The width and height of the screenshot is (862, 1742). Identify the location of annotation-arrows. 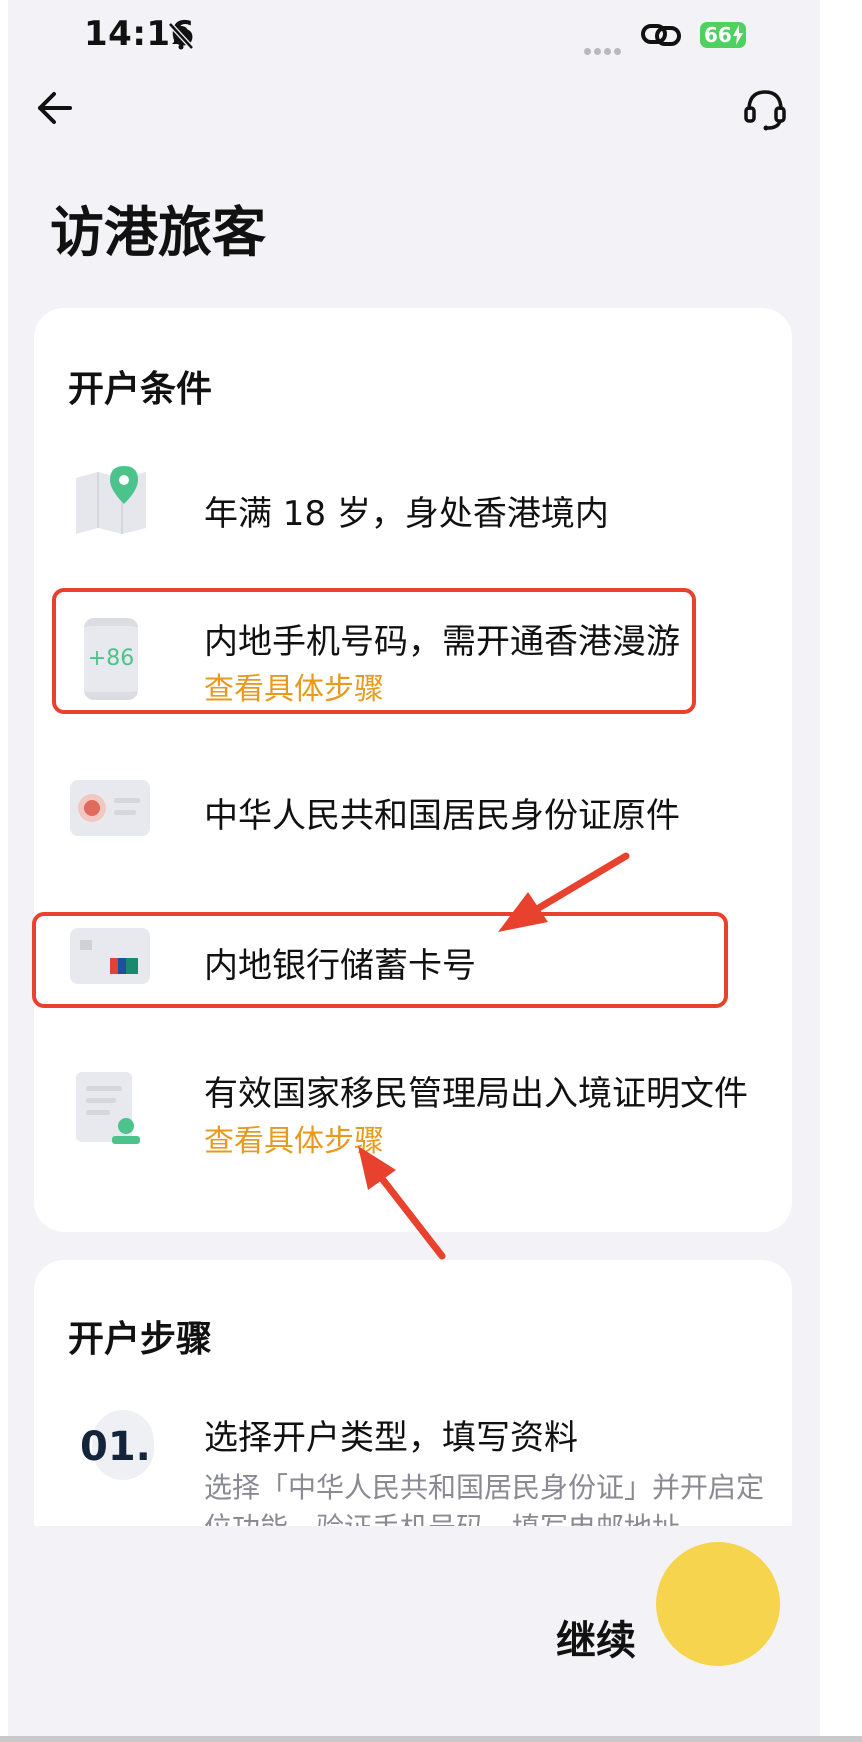
(494, 1056).